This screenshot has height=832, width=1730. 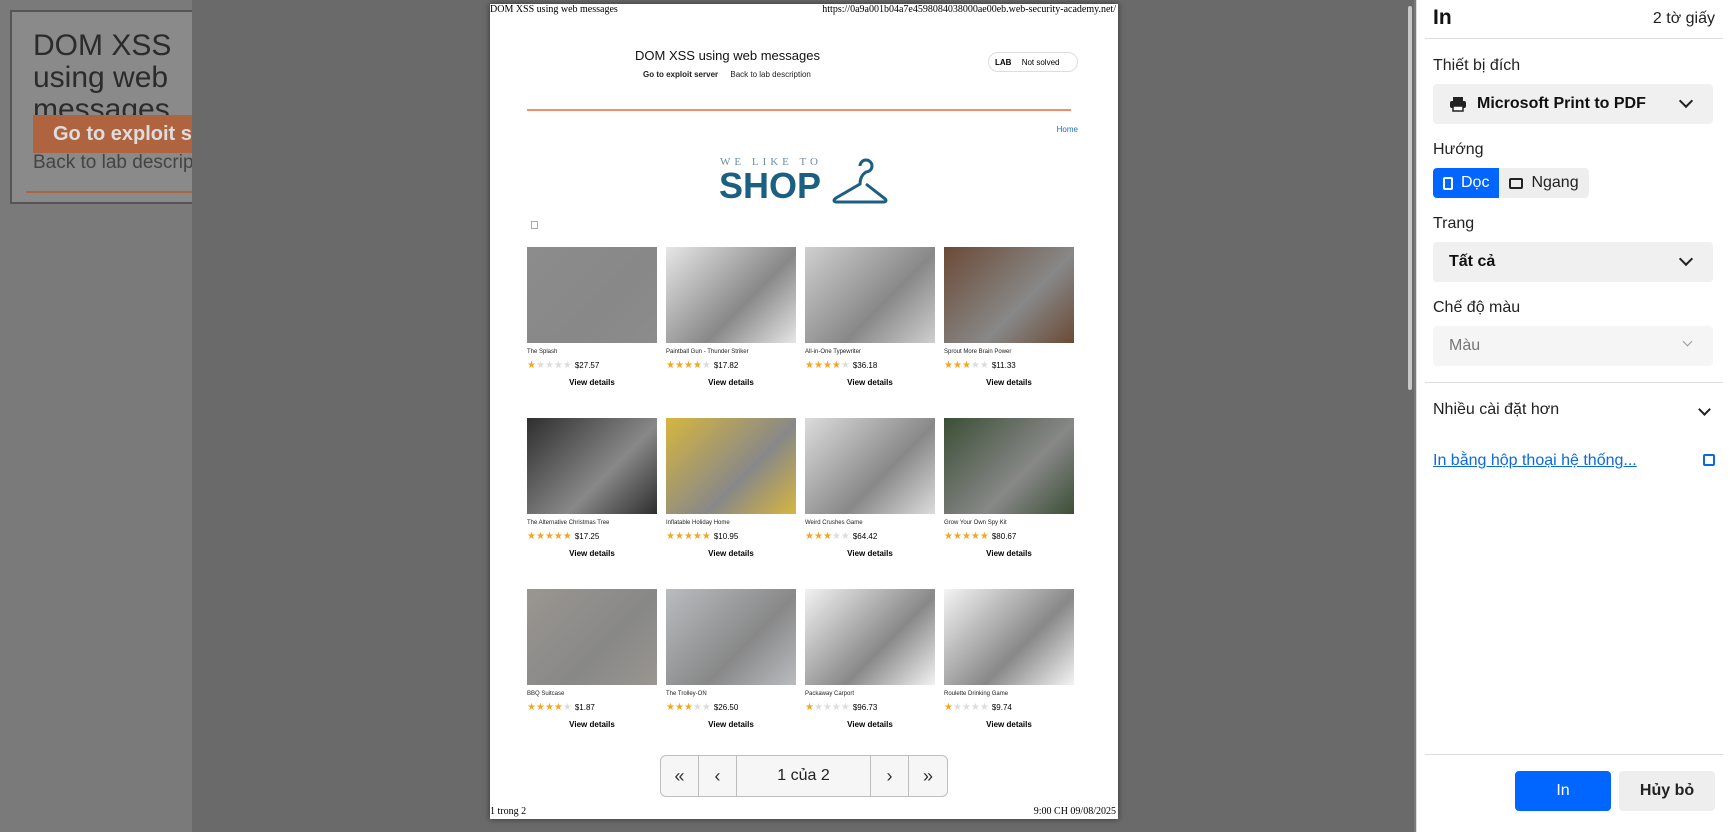 What do you see at coordinates (1458, 104) in the screenshot?
I see `printer-icon` at bounding box center [1458, 104].